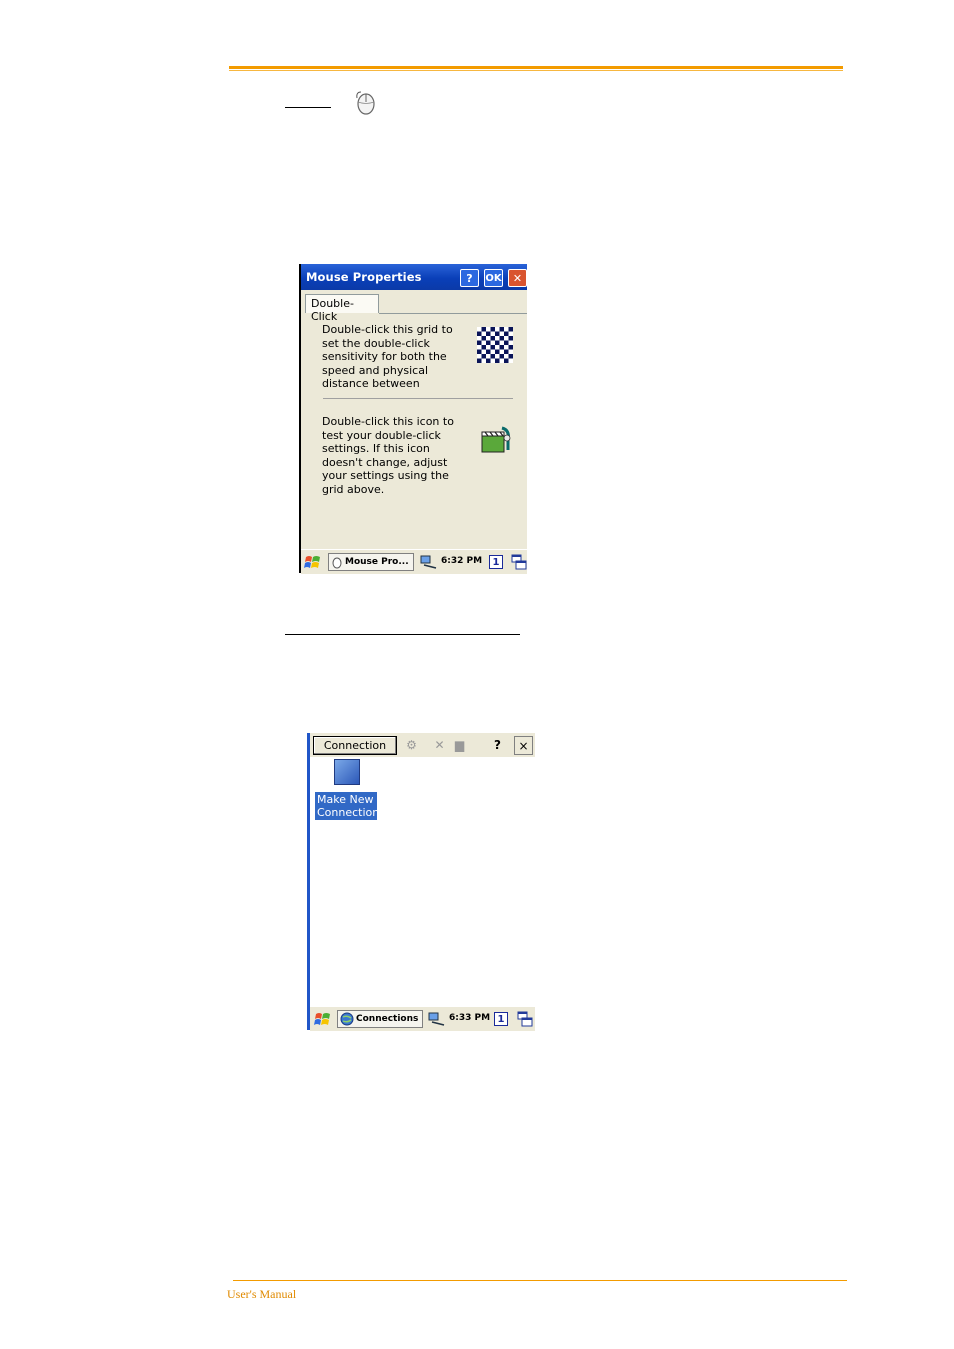 The width and height of the screenshot is (954, 1349). Describe the element at coordinates (347, 772) in the screenshot. I see `make-new-connection-icon` at that location.